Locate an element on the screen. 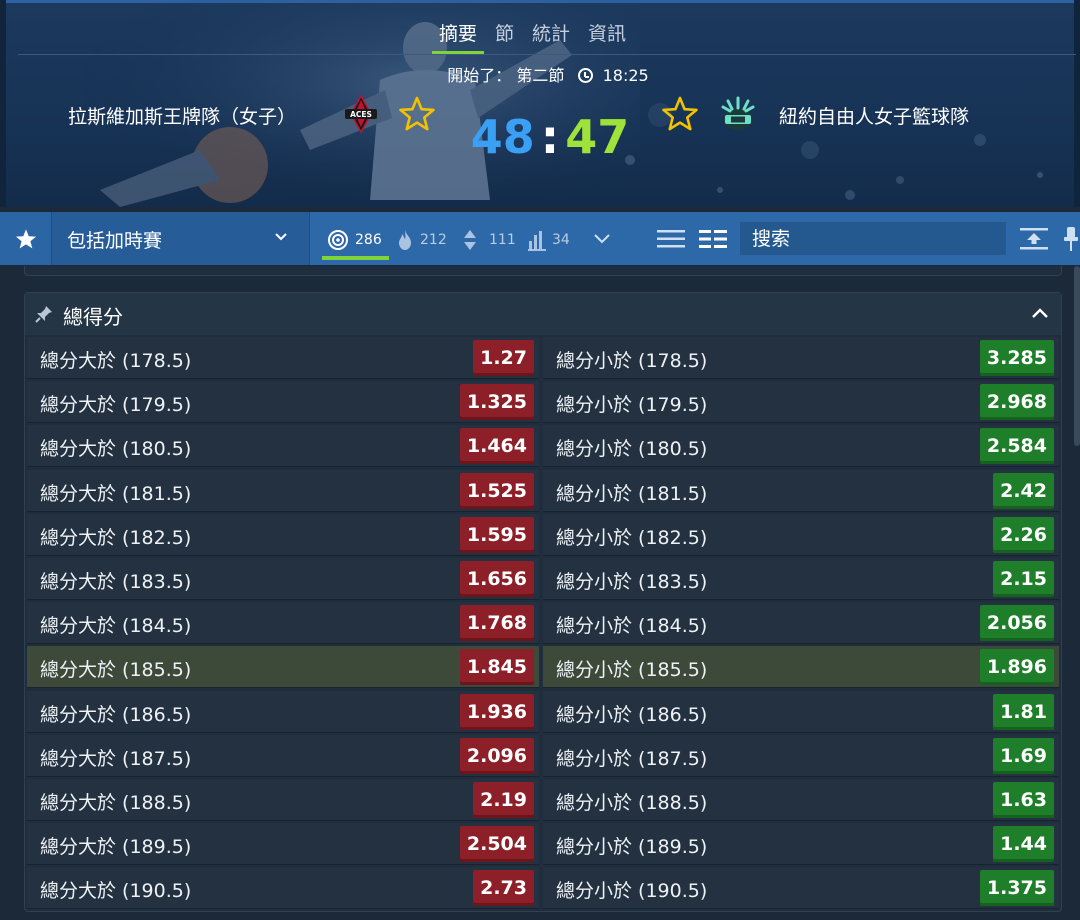 Image resolution: width=1080 pixels, height=920 pixels. under-odds-button: 2.15 is located at coordinates (1023, 578).